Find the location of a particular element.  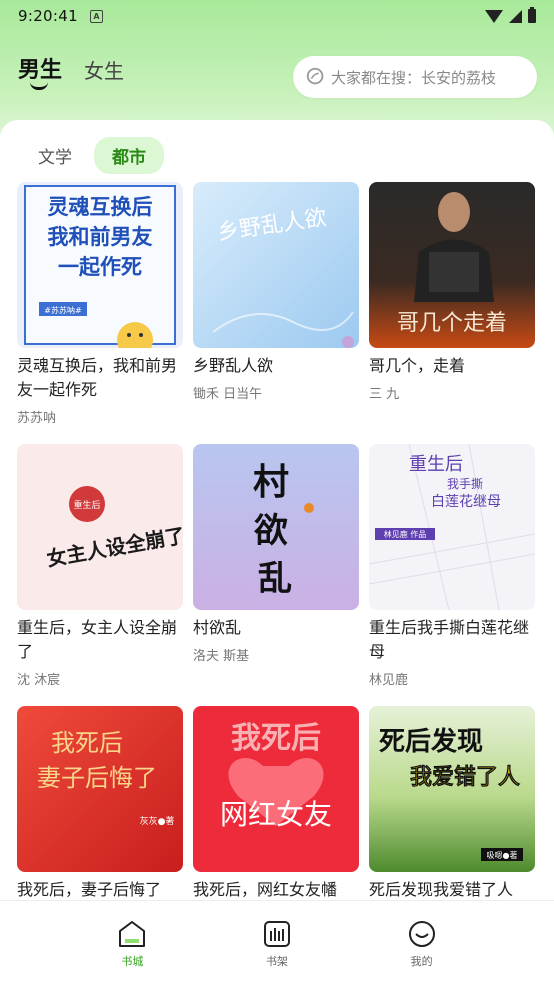

gender-tabs: 男生 女生 is located at coordinates (71, 71).